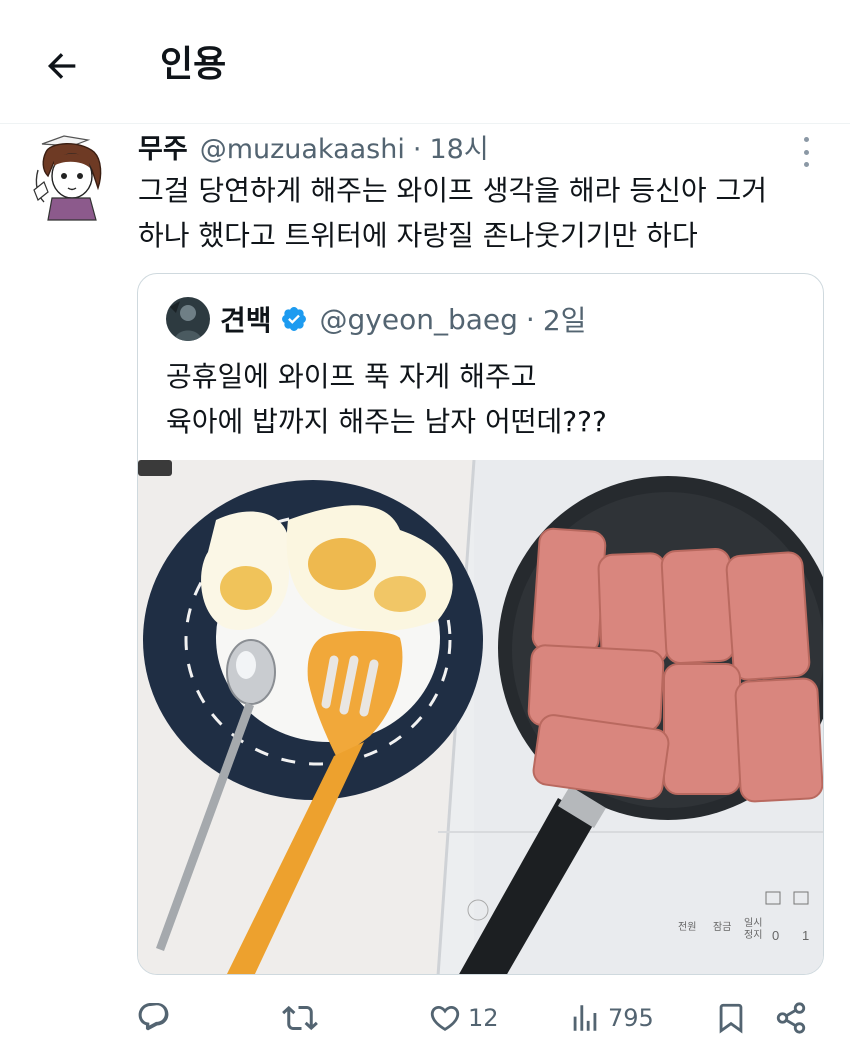 The width and height of the screenshot is (850, 1052). What do you see at coordinates (805, 935) in the screenshot?
I see `svg-text: 1` at bounding box center [805, 935].